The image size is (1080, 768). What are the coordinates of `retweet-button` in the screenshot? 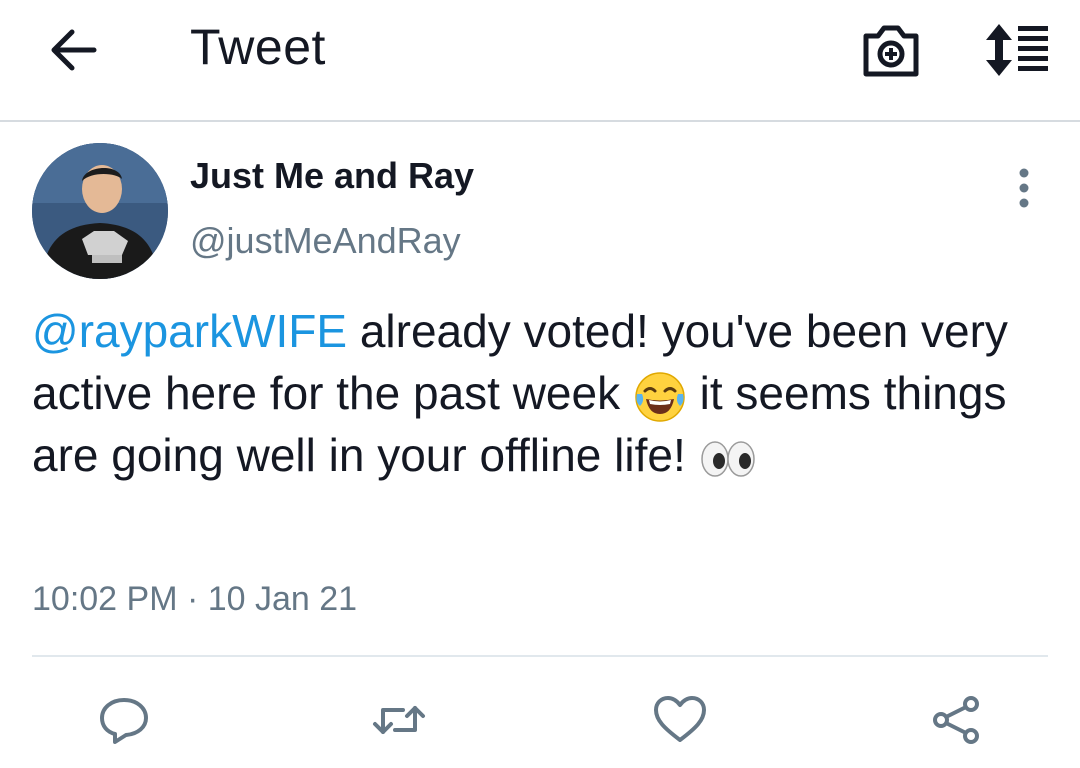 It's located at (399, 720).